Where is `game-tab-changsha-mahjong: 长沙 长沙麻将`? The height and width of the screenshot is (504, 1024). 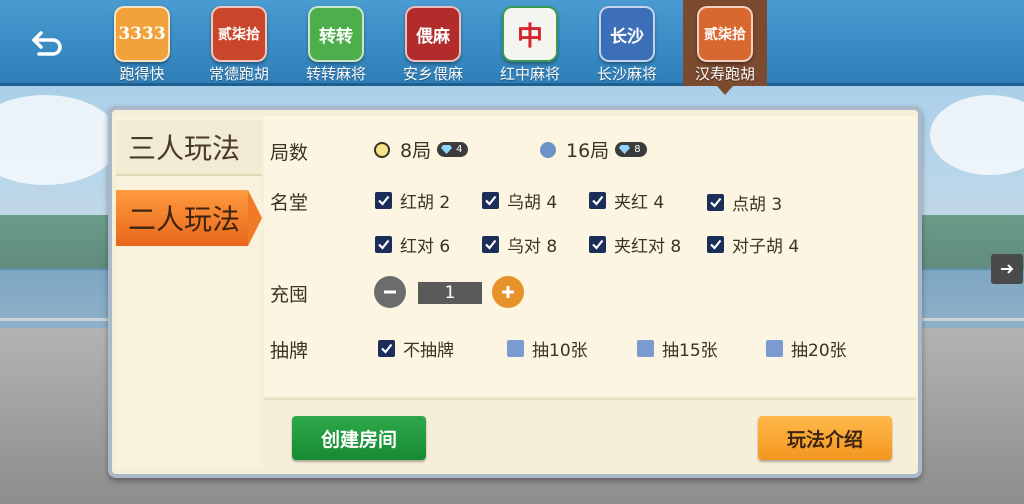 game-tab-changsha-mahjong: 长沙 长沙麻将 is located at coordinates (627, 43).